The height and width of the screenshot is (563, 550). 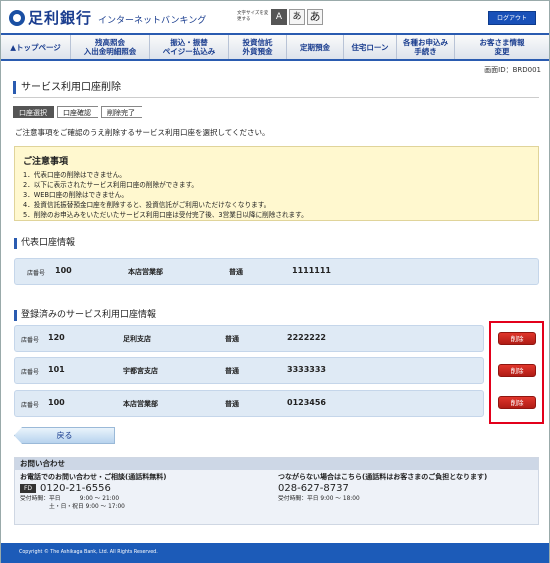 What do you see at coordinates (75, 488) in the screenshot?
I see `free-dial-phone: 0120-21-6556` at bounding box center [75, 488].